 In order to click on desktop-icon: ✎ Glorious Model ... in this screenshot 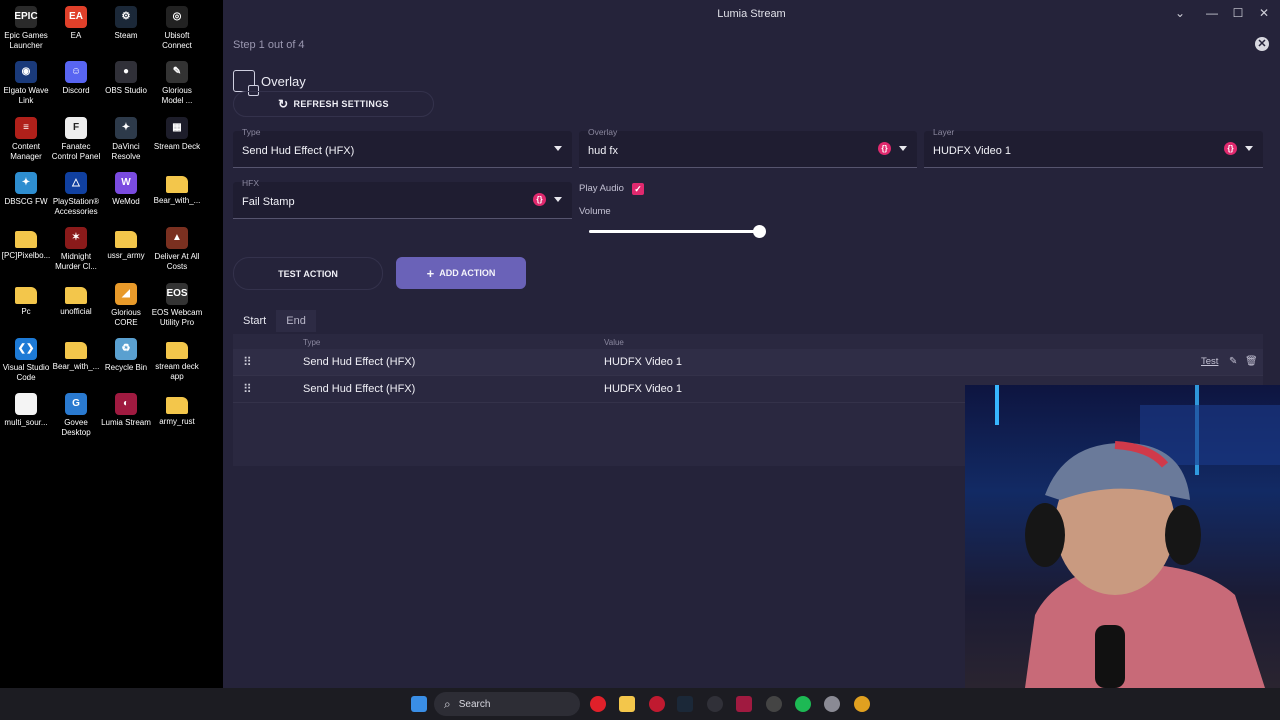, I will do `click(177, 81)`.